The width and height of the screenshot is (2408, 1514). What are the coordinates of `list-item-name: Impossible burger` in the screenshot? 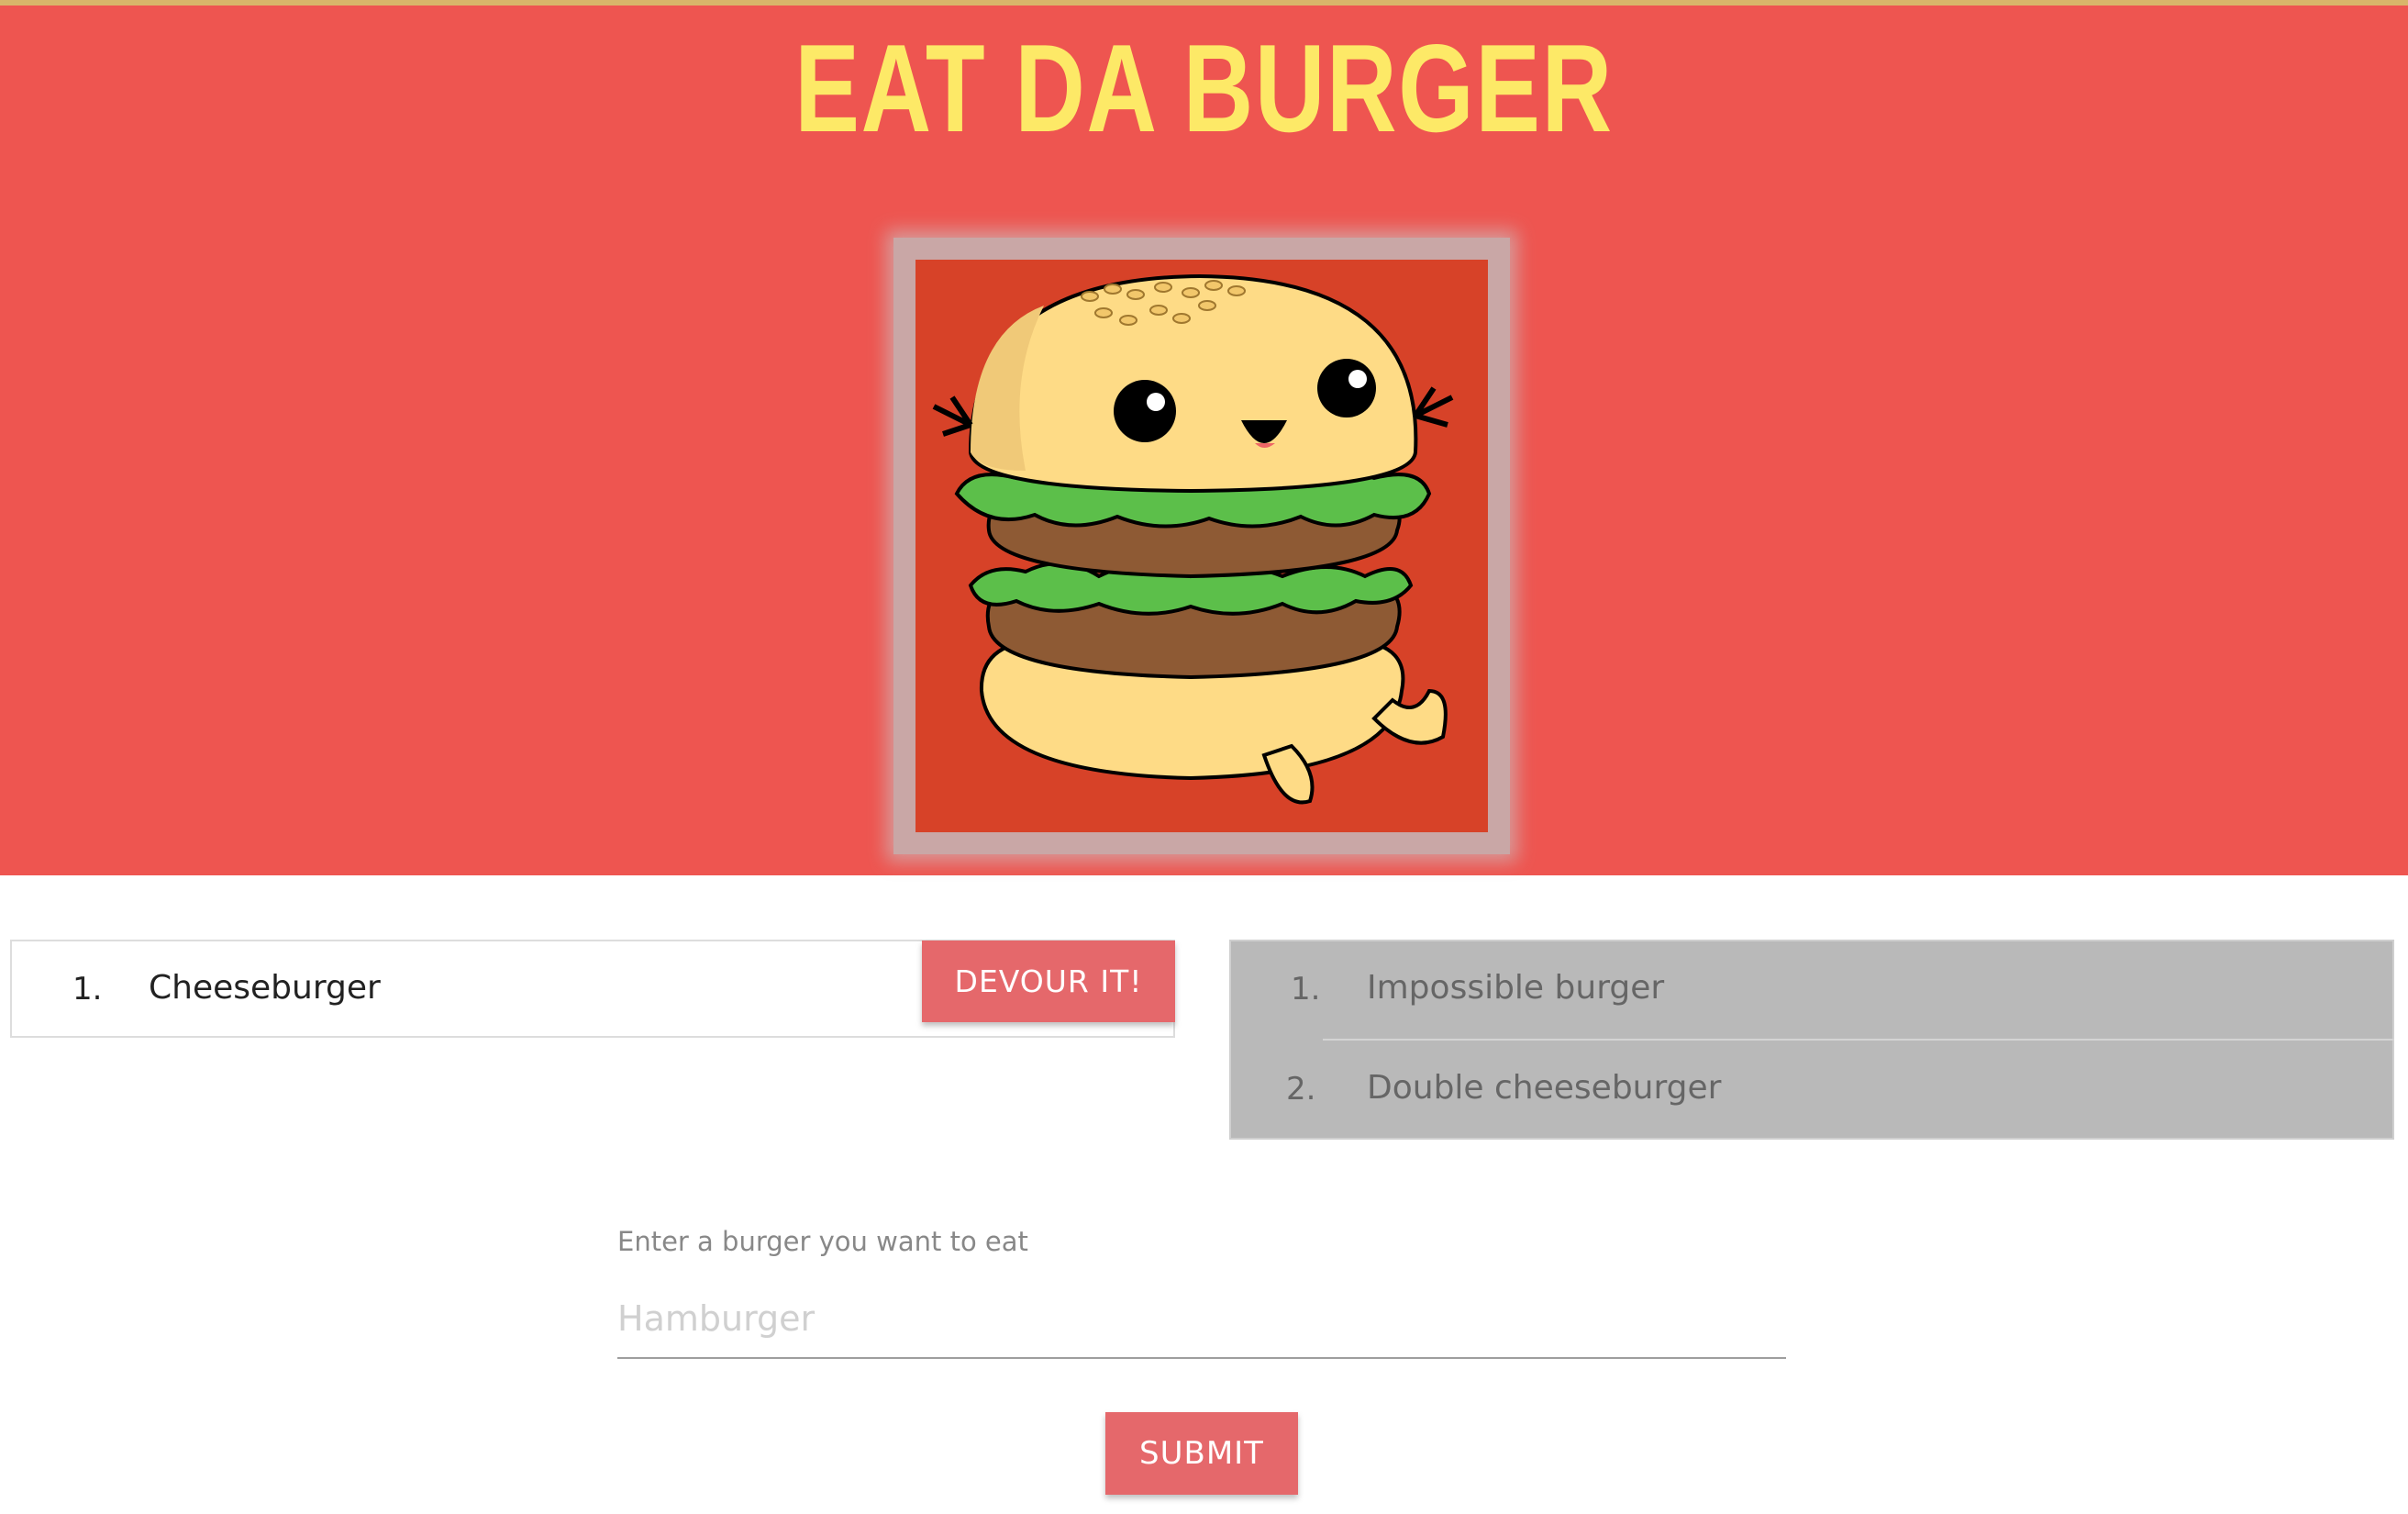 It's located at (1516, 988).